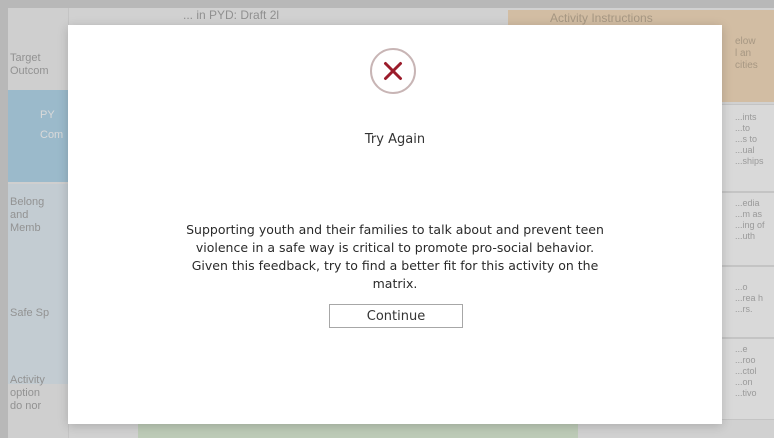 The width and height of the screenshot is (774, 438). Describe the element at coordinates (395, 139) in the screenshot. I see `dialog-title: Try Again` at that location.